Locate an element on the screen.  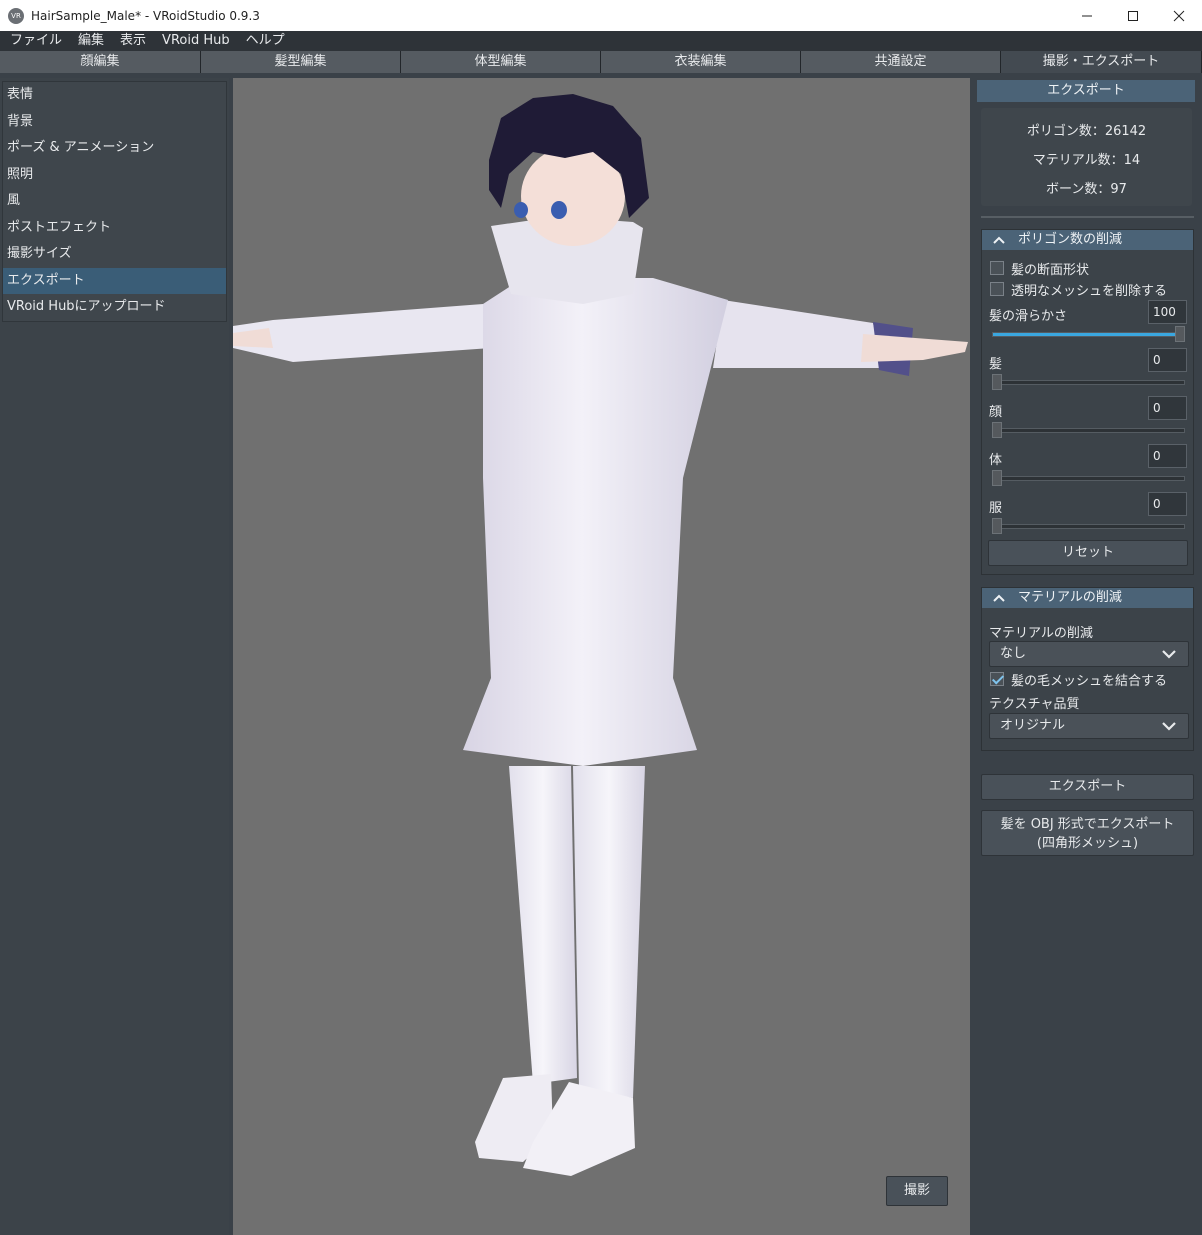
merge-hair-mesh-checkbox-row: 髪の毛メッシュを結合する is located at coordinates (1079, 679).